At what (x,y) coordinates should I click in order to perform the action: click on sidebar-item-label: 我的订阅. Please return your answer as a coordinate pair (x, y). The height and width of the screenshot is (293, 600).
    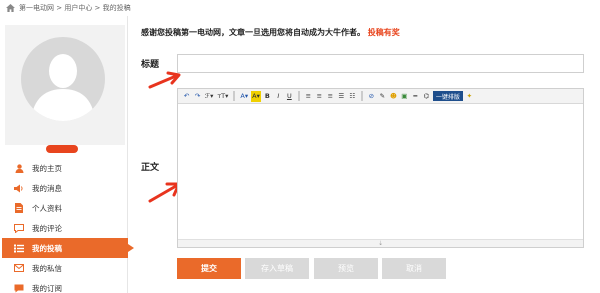
    Looking at the image, I should click on (47, 288).